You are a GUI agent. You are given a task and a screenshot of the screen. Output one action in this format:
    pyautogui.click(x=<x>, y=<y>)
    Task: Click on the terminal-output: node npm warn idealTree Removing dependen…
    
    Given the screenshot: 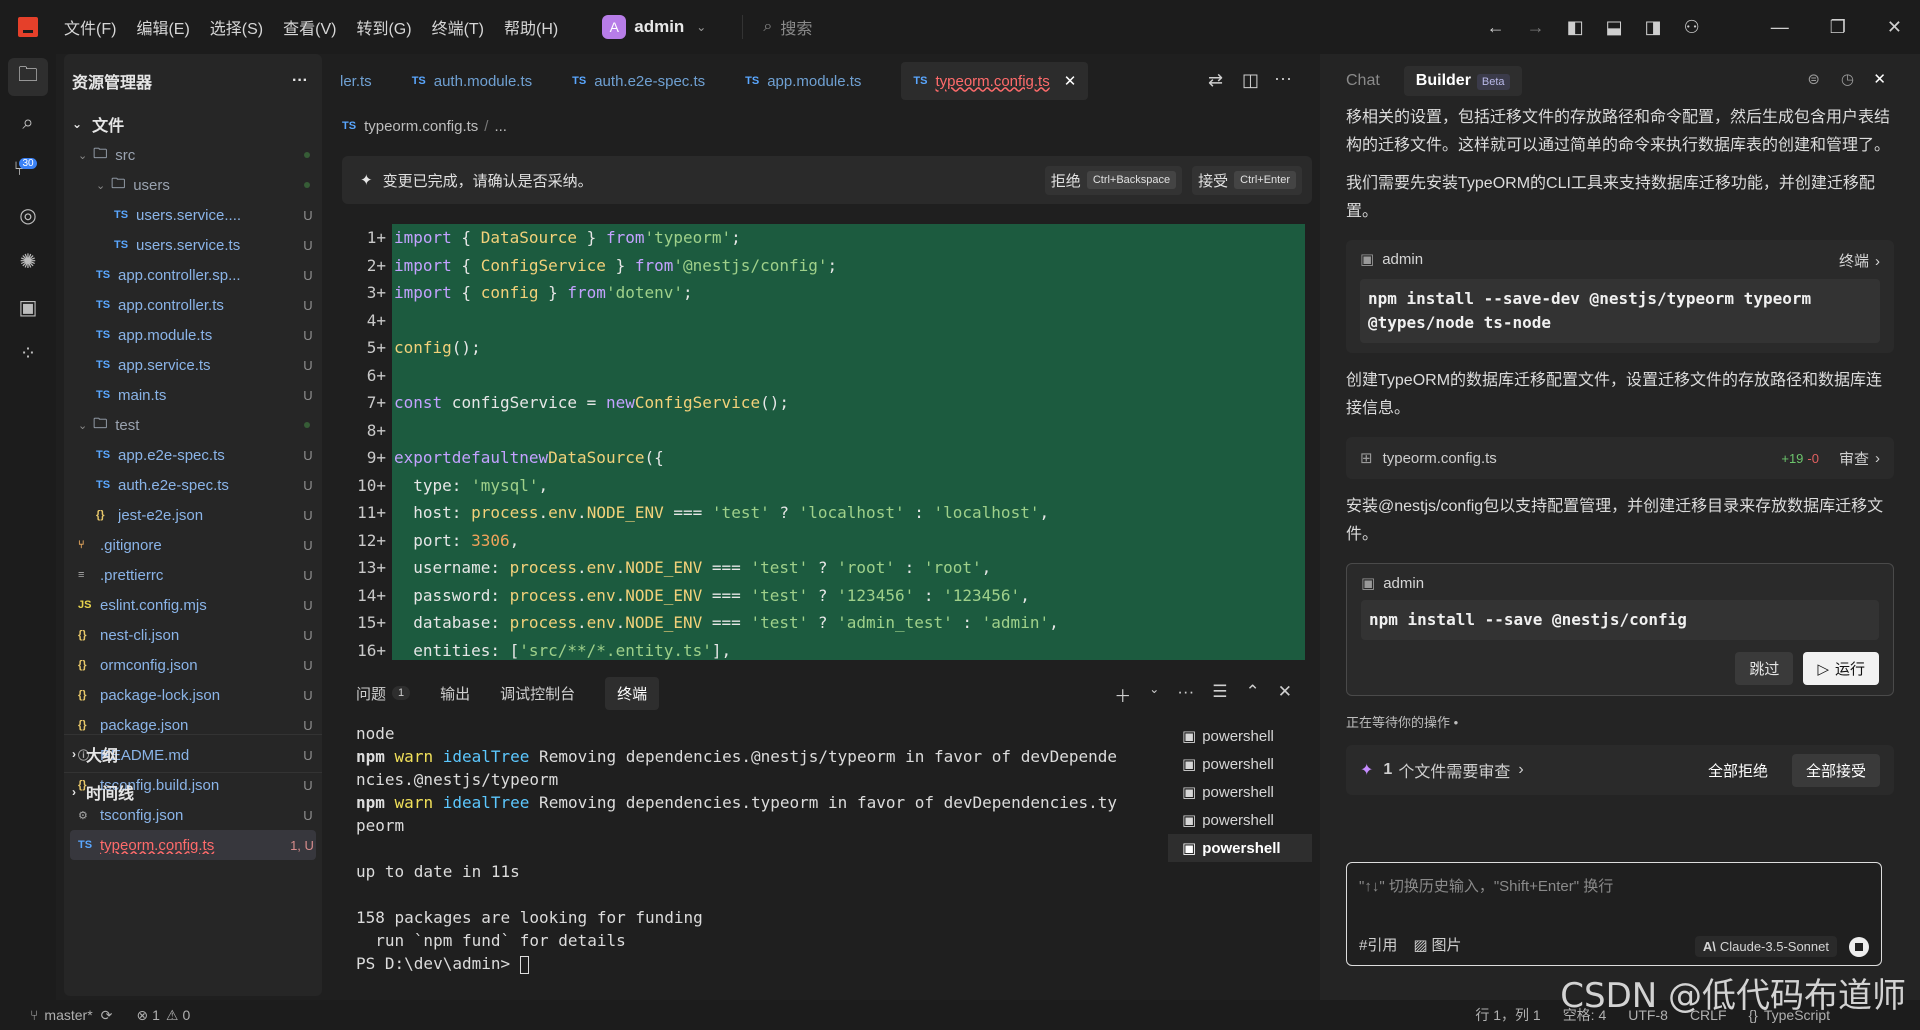 What is the action you would take?
    pyautogui.click(x=756, y=850)
    